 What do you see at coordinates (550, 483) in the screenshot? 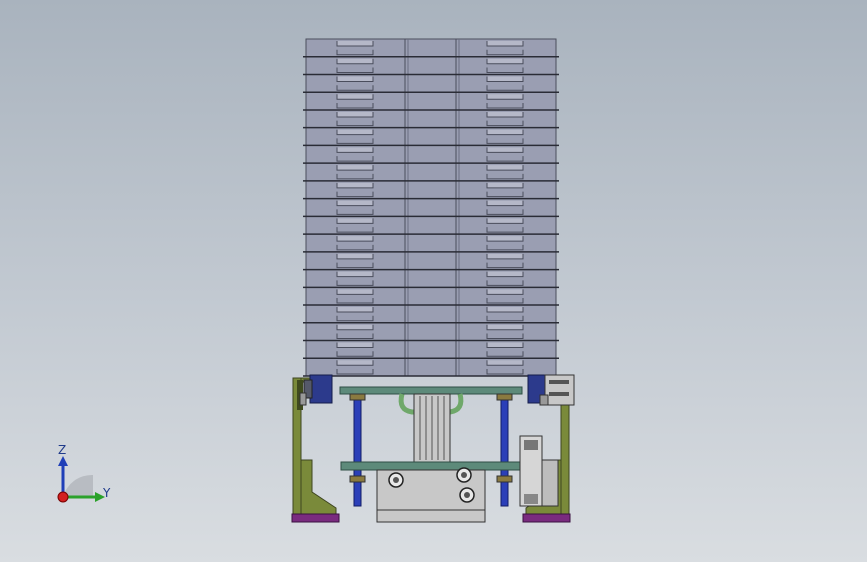
I see `drive-motor-mount` at bounding box center [550, 483].